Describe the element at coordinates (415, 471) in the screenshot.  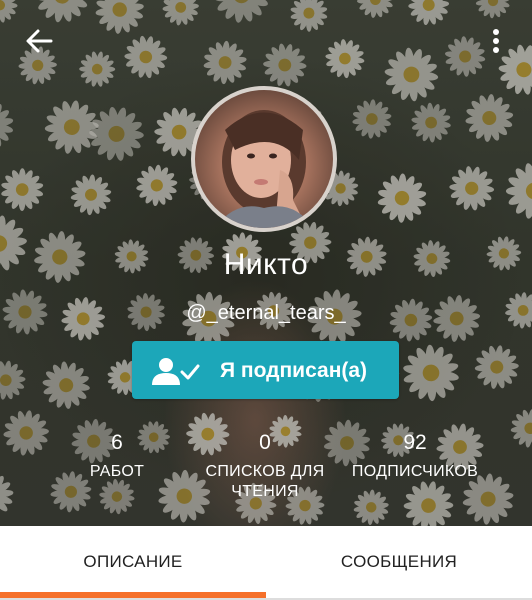
I see `stat-followers-label: ПОДПИСЧИКОВ` at that location.